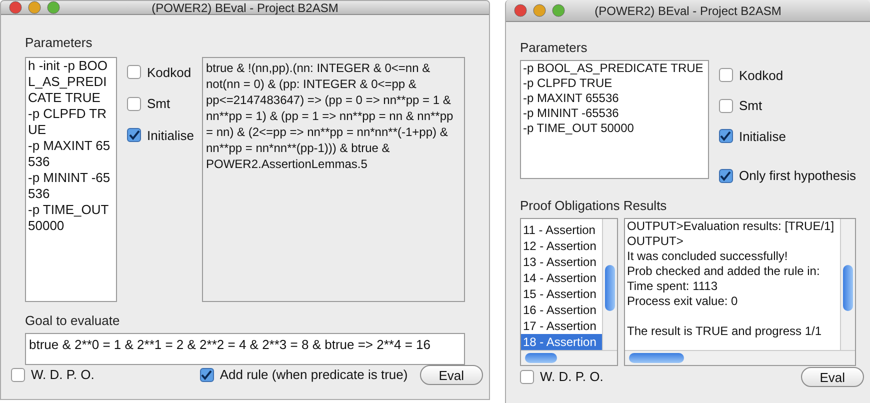 This screenshot has height=403, width=870. I want to click on output-line: OUTPUT>, so click(655, 241).